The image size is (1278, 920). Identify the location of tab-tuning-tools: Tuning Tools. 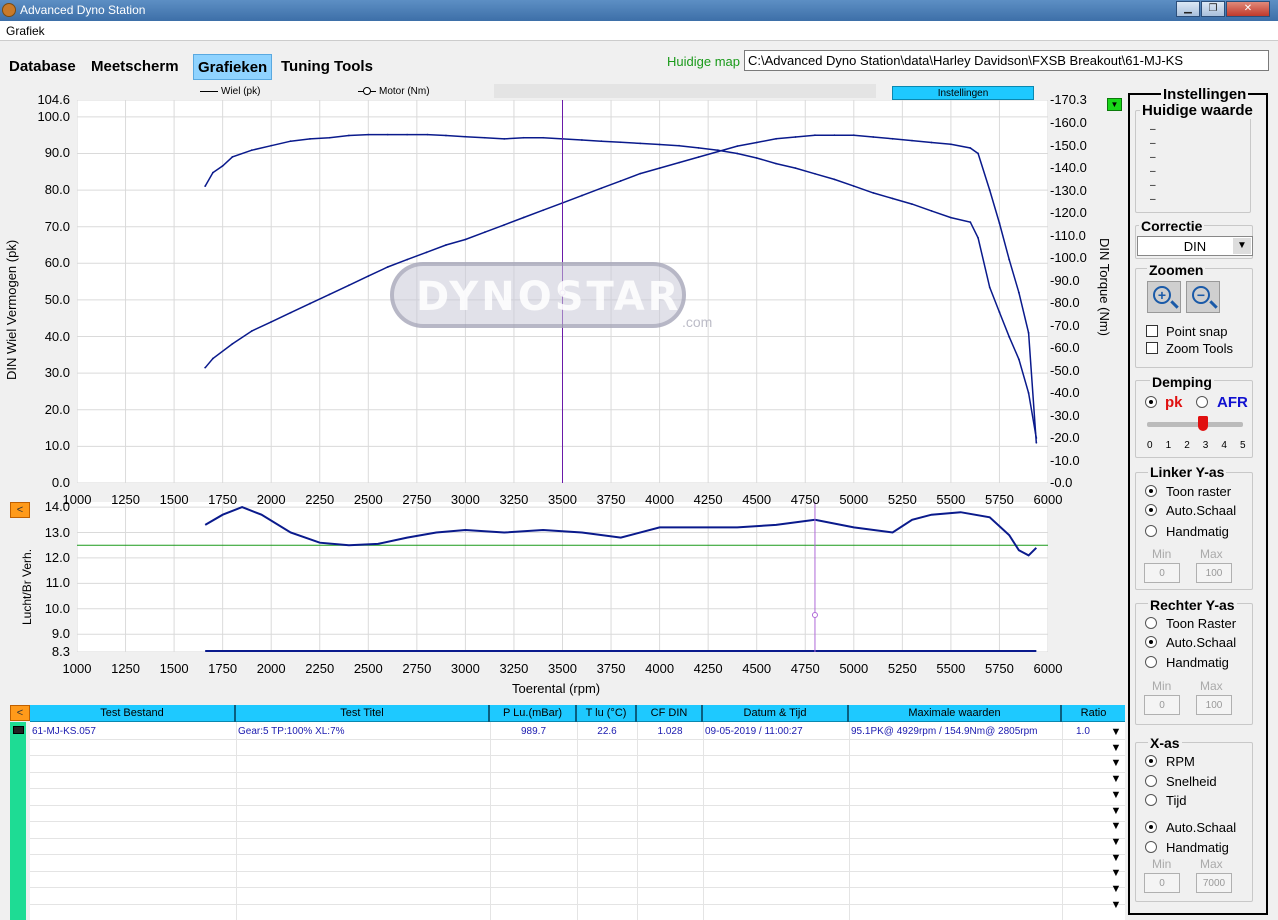
(327, 67).